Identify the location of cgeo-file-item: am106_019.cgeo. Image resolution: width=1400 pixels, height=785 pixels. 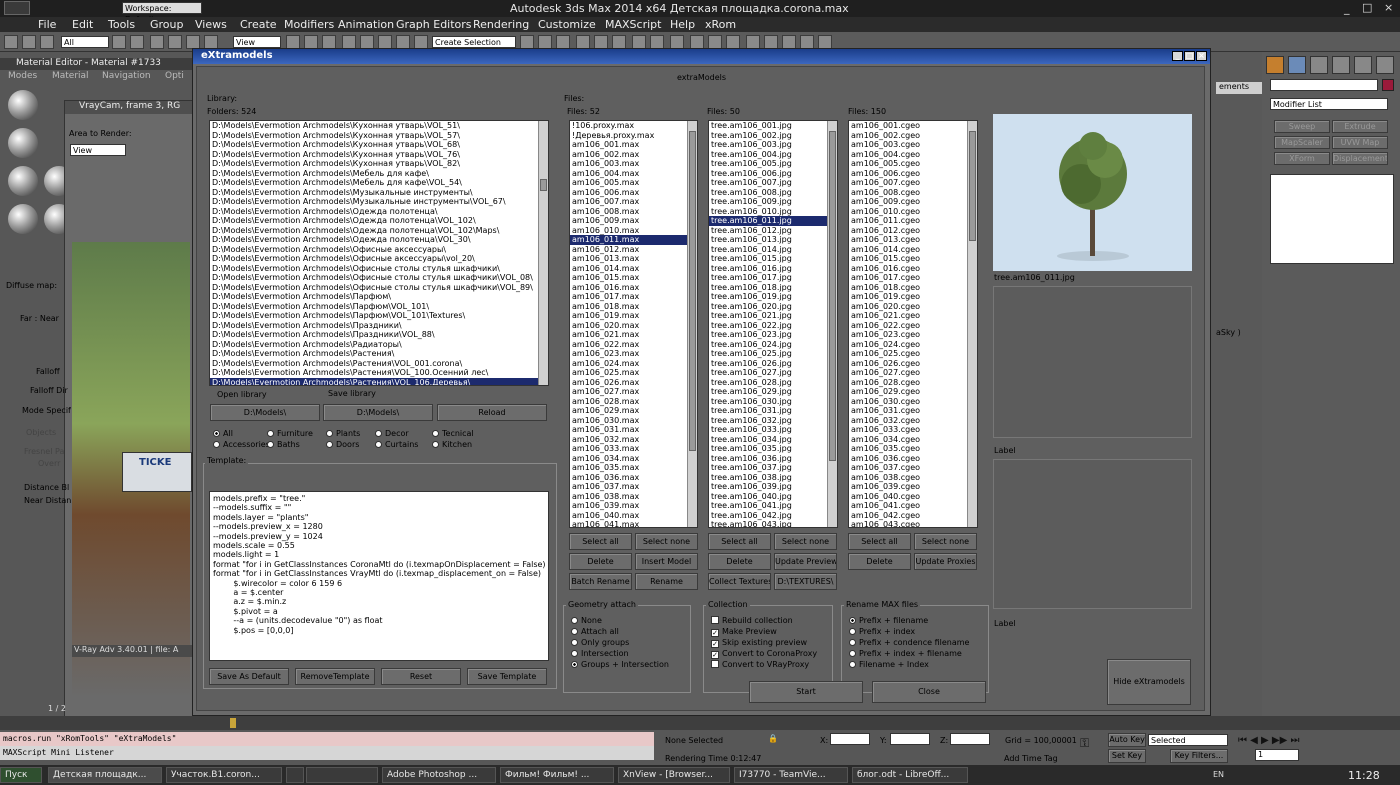
(913, 297).